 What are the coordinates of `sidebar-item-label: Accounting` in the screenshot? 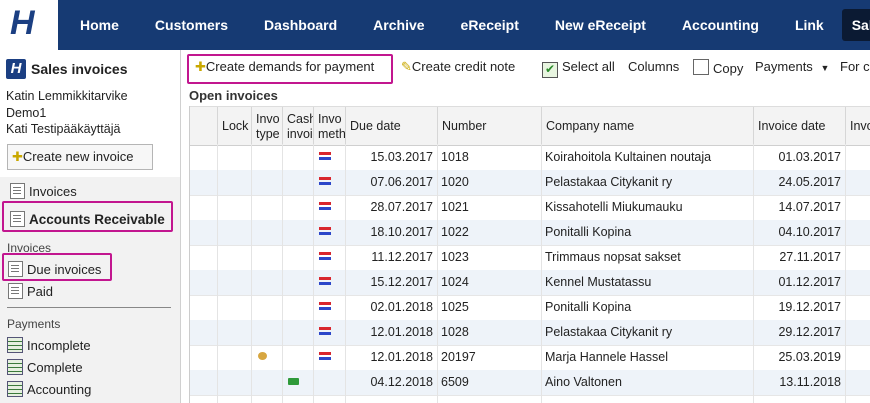 It's located at (59, 389).